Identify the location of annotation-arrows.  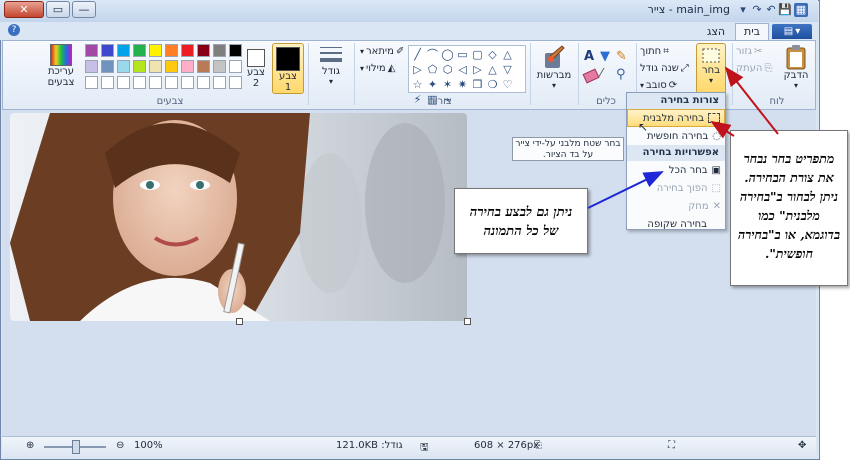
(683, 137).